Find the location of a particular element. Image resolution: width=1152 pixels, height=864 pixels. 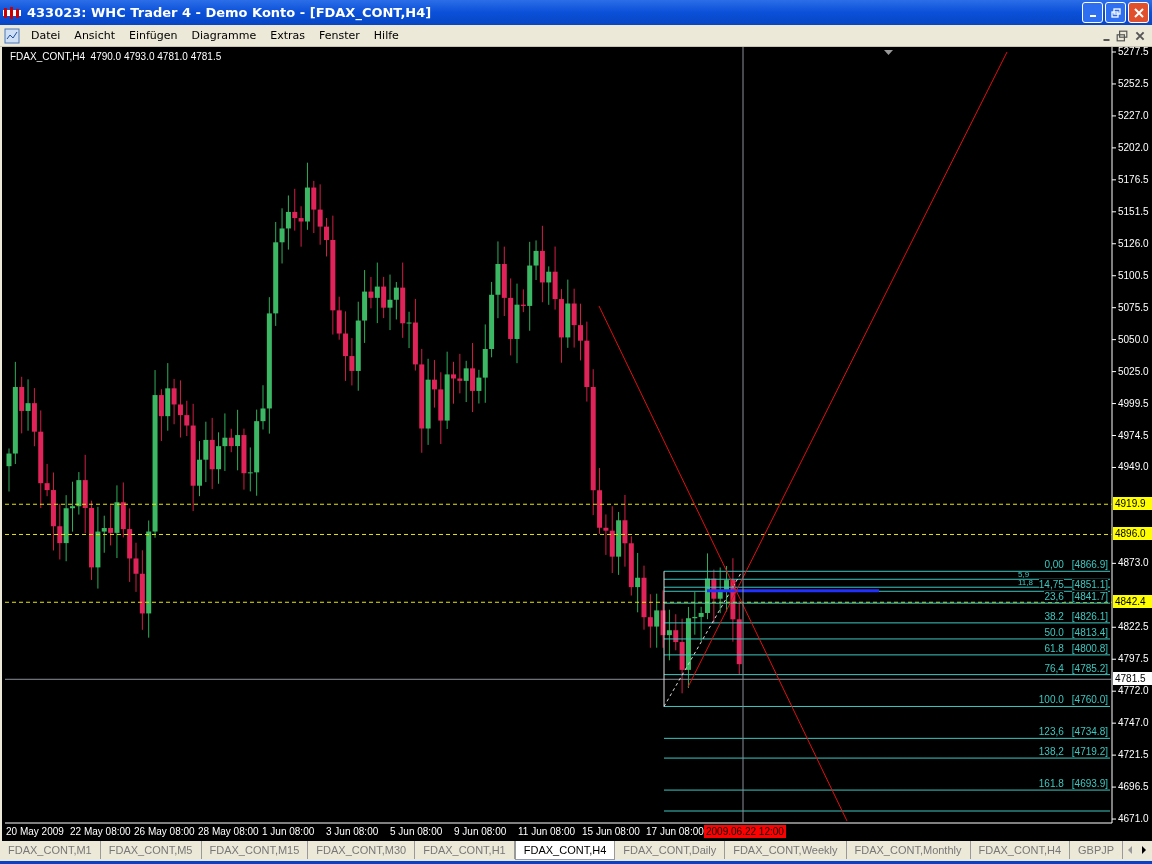

price-axis-label: 4974.5 is located at coordinates (1133, 435).